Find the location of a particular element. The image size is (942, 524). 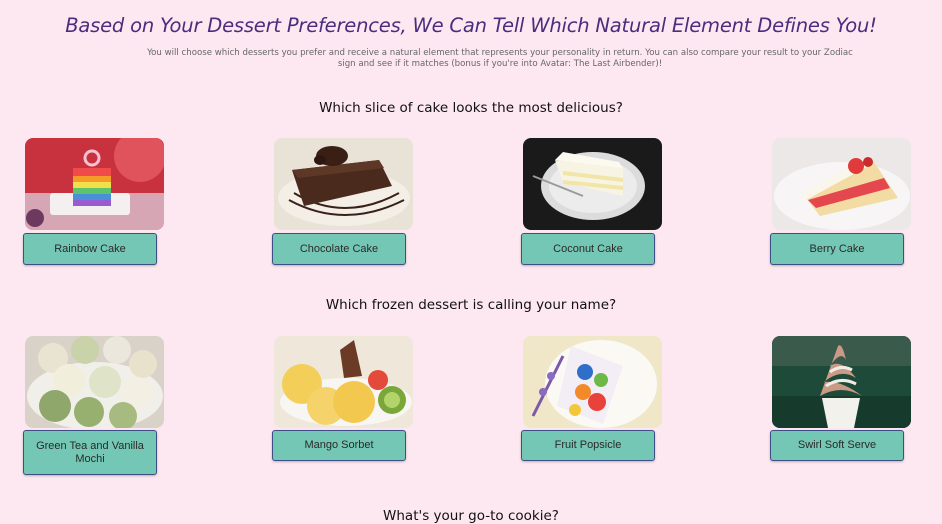

soft-serve-button: Swirl Soft Serve is located at coordinates (837, 445).